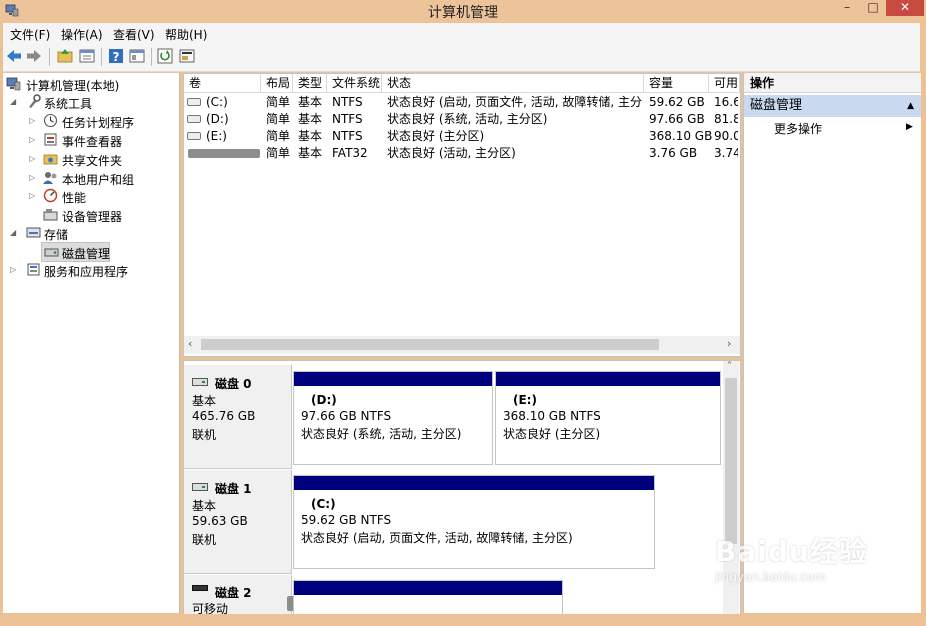 The image size is (926, 626). Describe the element at coordinates (90, 102) in the screenshot. I see `tree-item-system-tools: ◢ 系统工具` at that location.